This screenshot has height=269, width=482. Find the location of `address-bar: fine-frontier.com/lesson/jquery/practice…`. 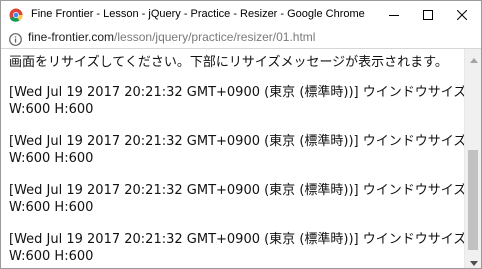

address-bar: fine-frontier.com/lesson/jquery/practice… is located at coordinates (241, 38).